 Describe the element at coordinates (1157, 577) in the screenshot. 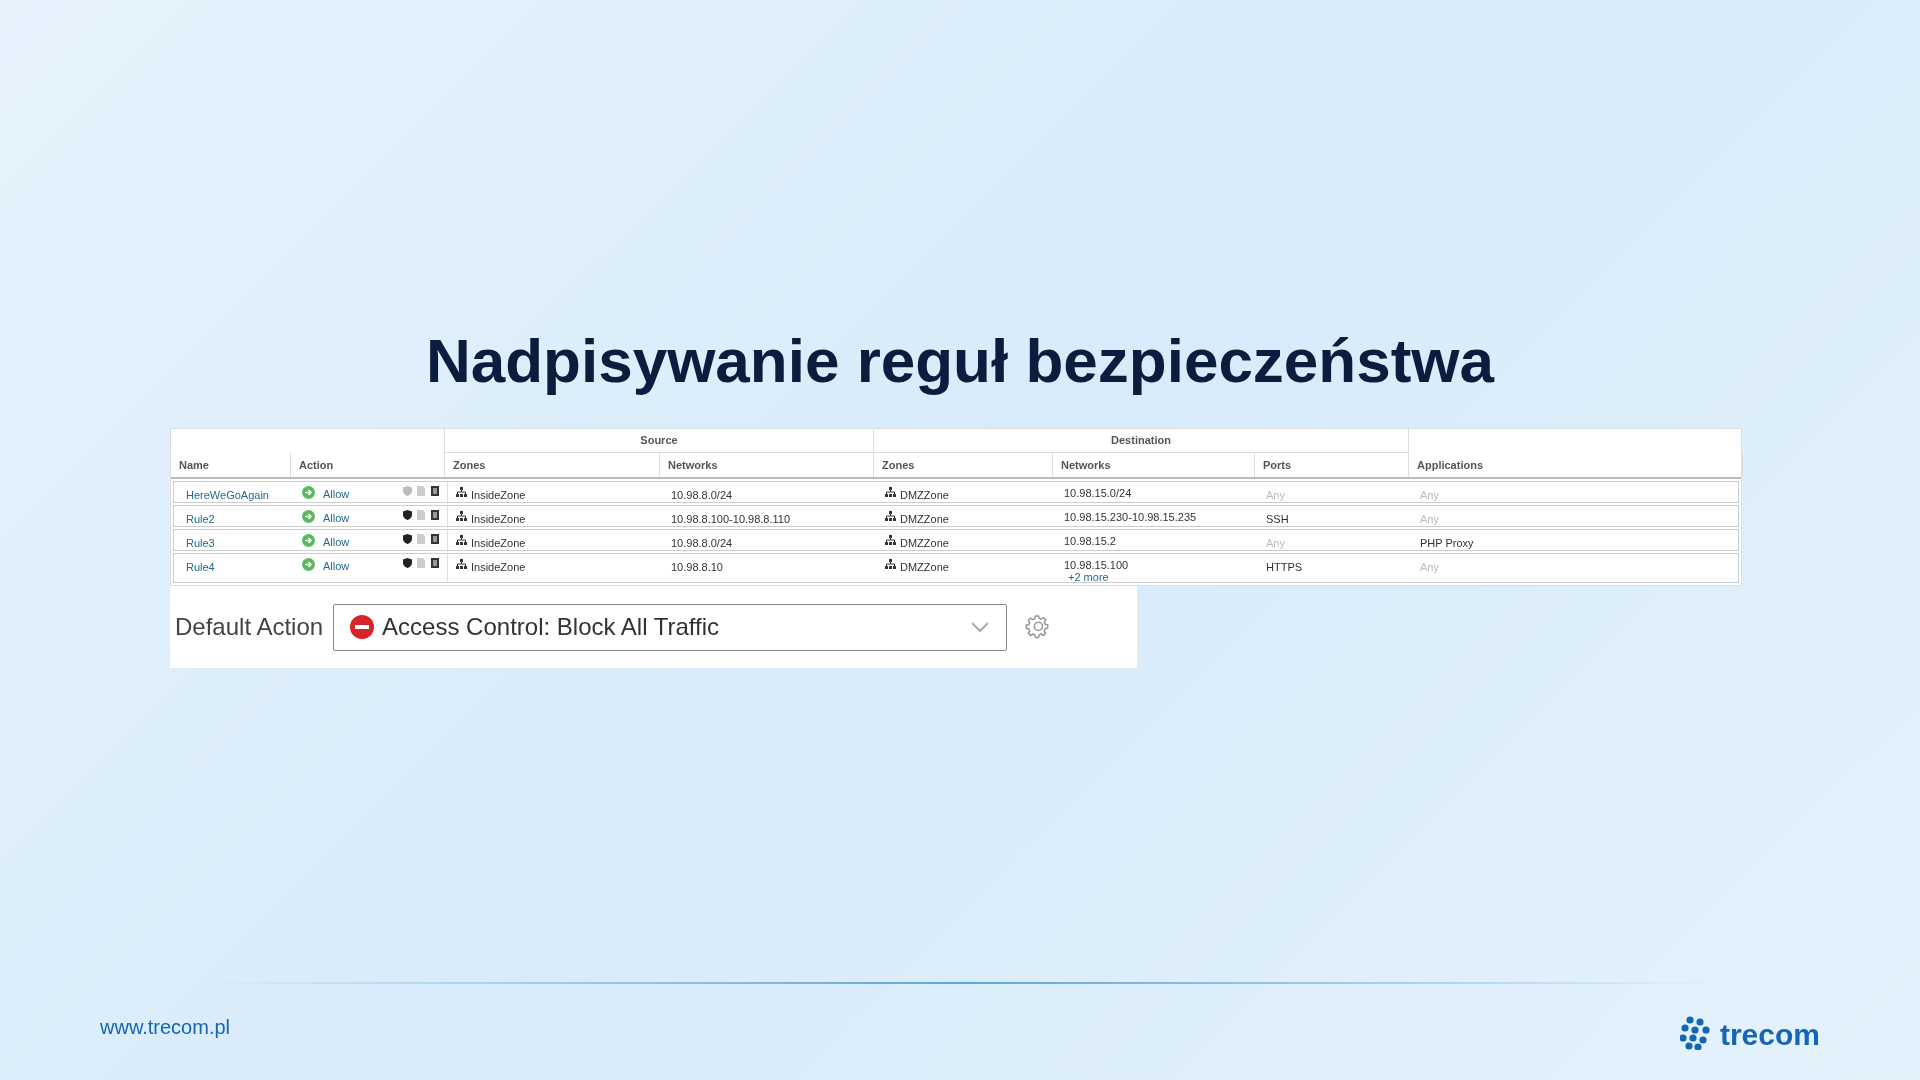

I see `more-link: +2 more` at that location.